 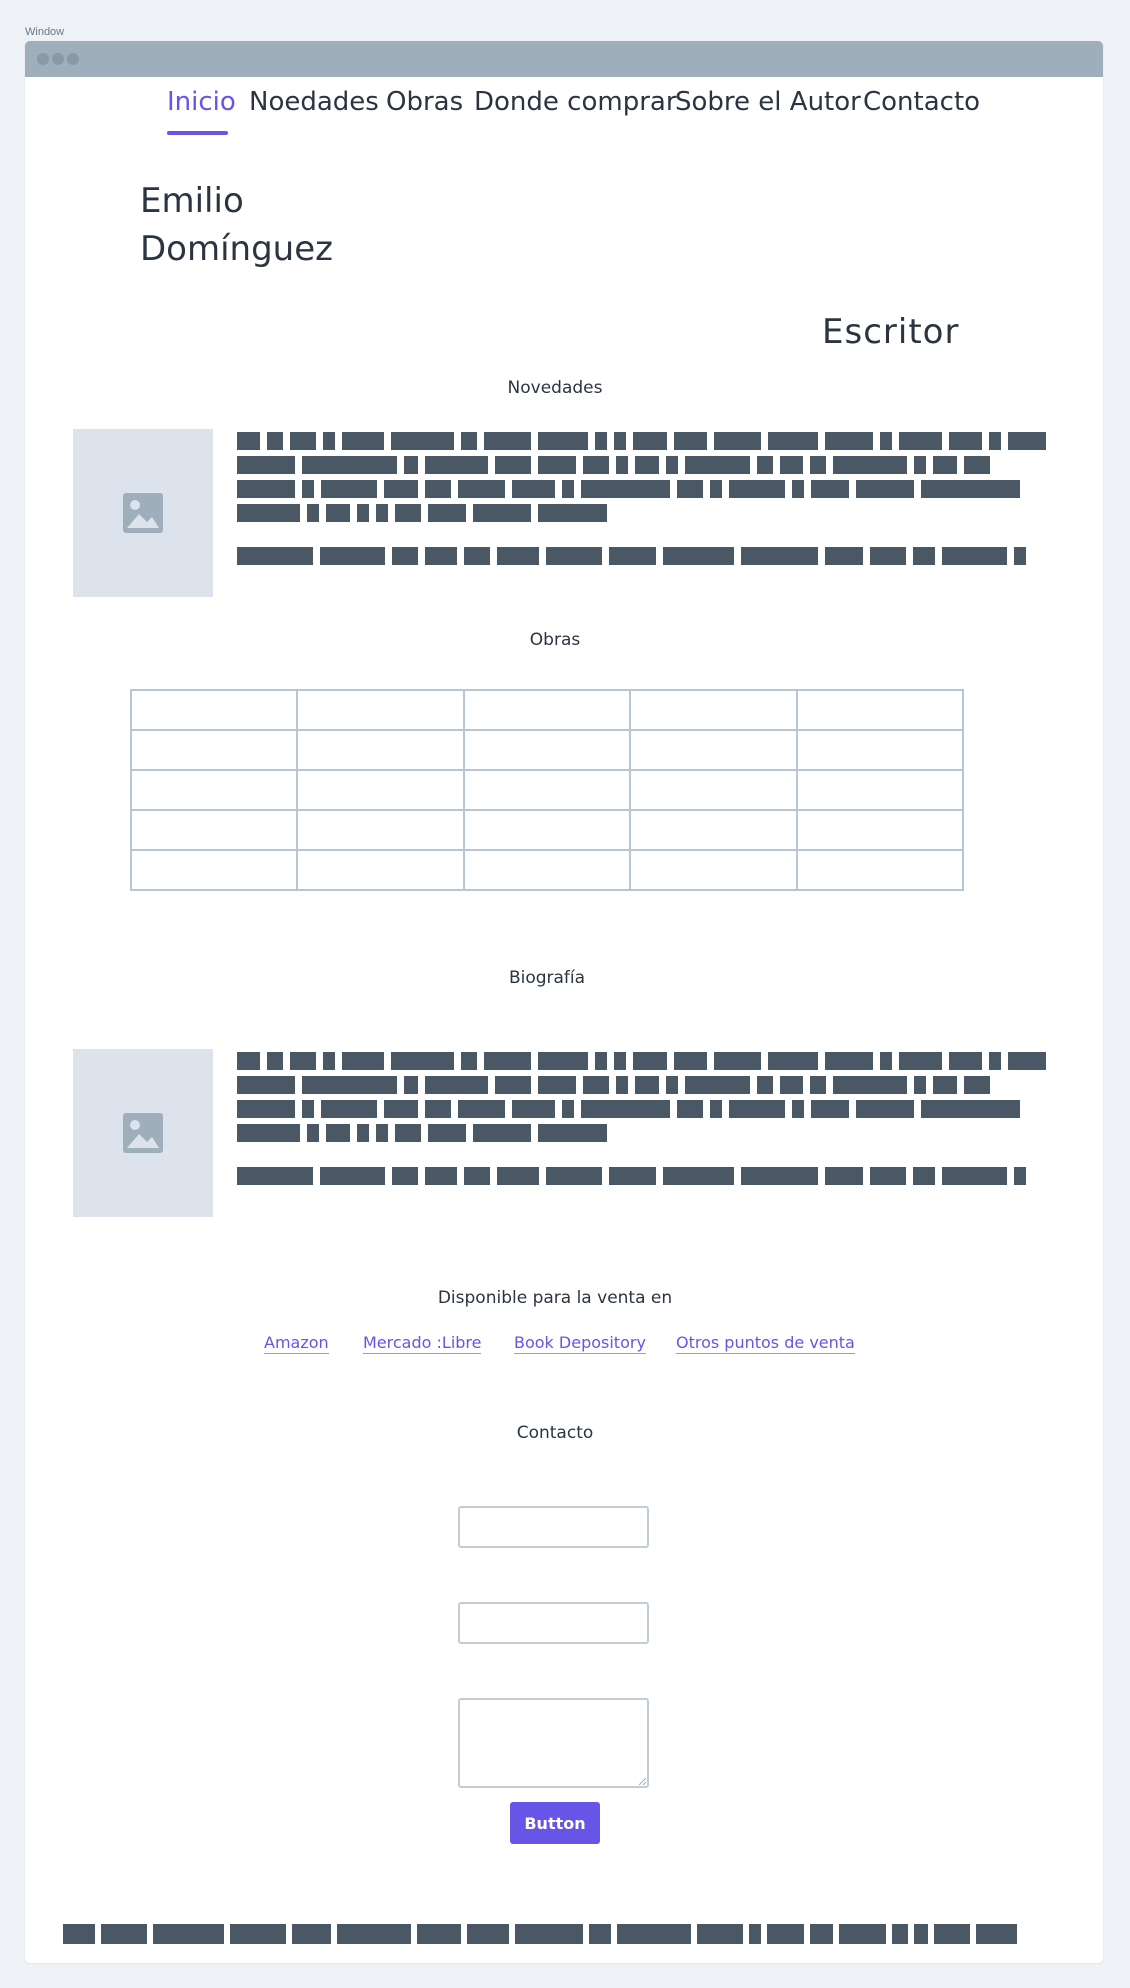 I want to click on contact-message-textarea, so click(x=553, y=1743).